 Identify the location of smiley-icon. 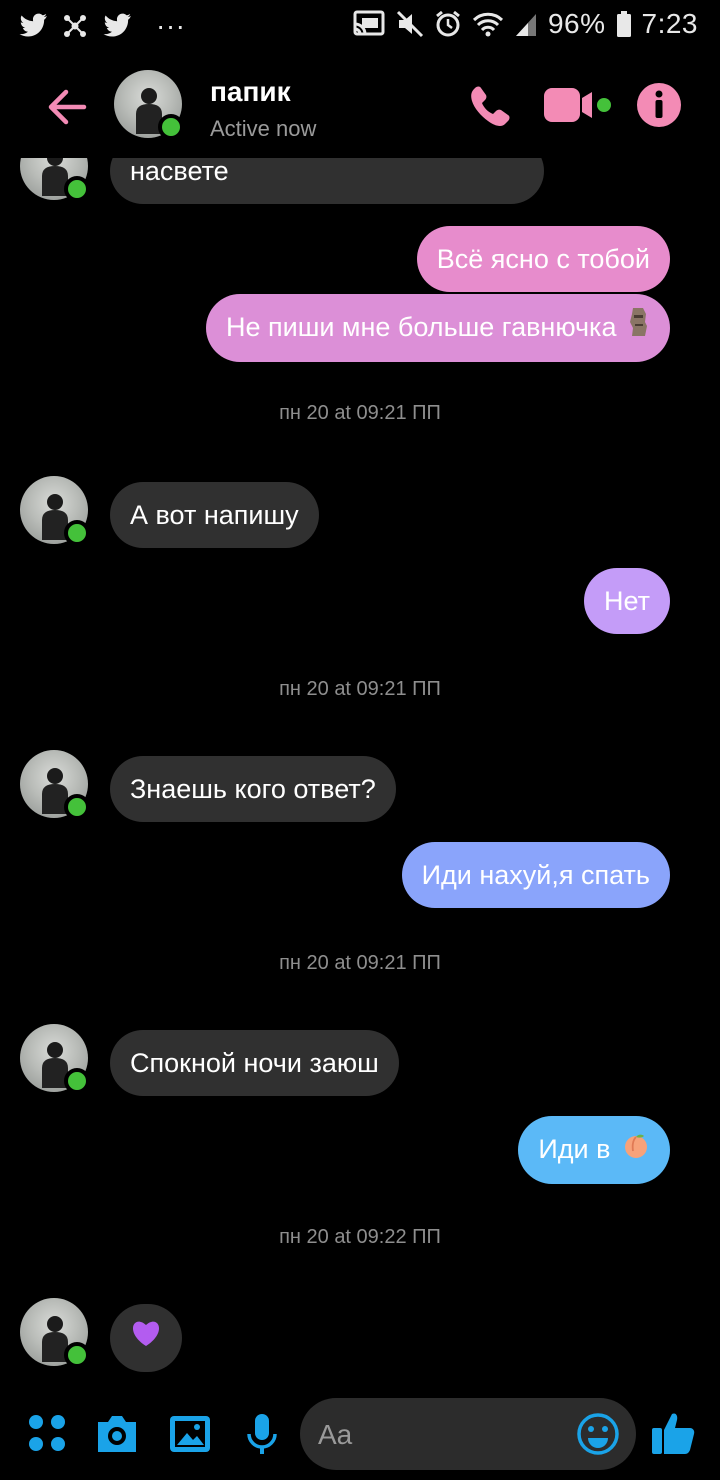
(598, 1434).